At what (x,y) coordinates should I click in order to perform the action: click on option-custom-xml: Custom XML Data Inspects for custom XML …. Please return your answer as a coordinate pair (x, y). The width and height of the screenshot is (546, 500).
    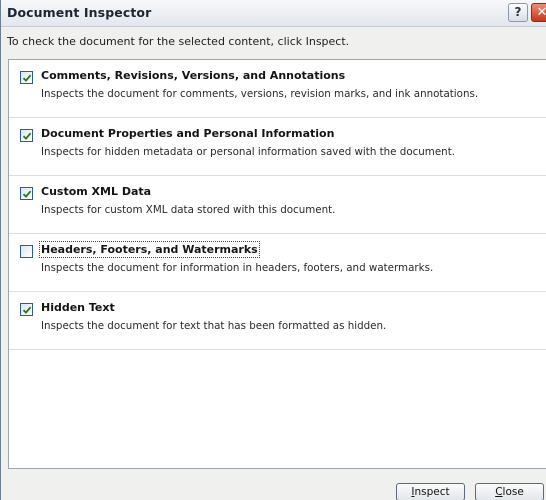
    Looking at the image, I should click on (277, 205).